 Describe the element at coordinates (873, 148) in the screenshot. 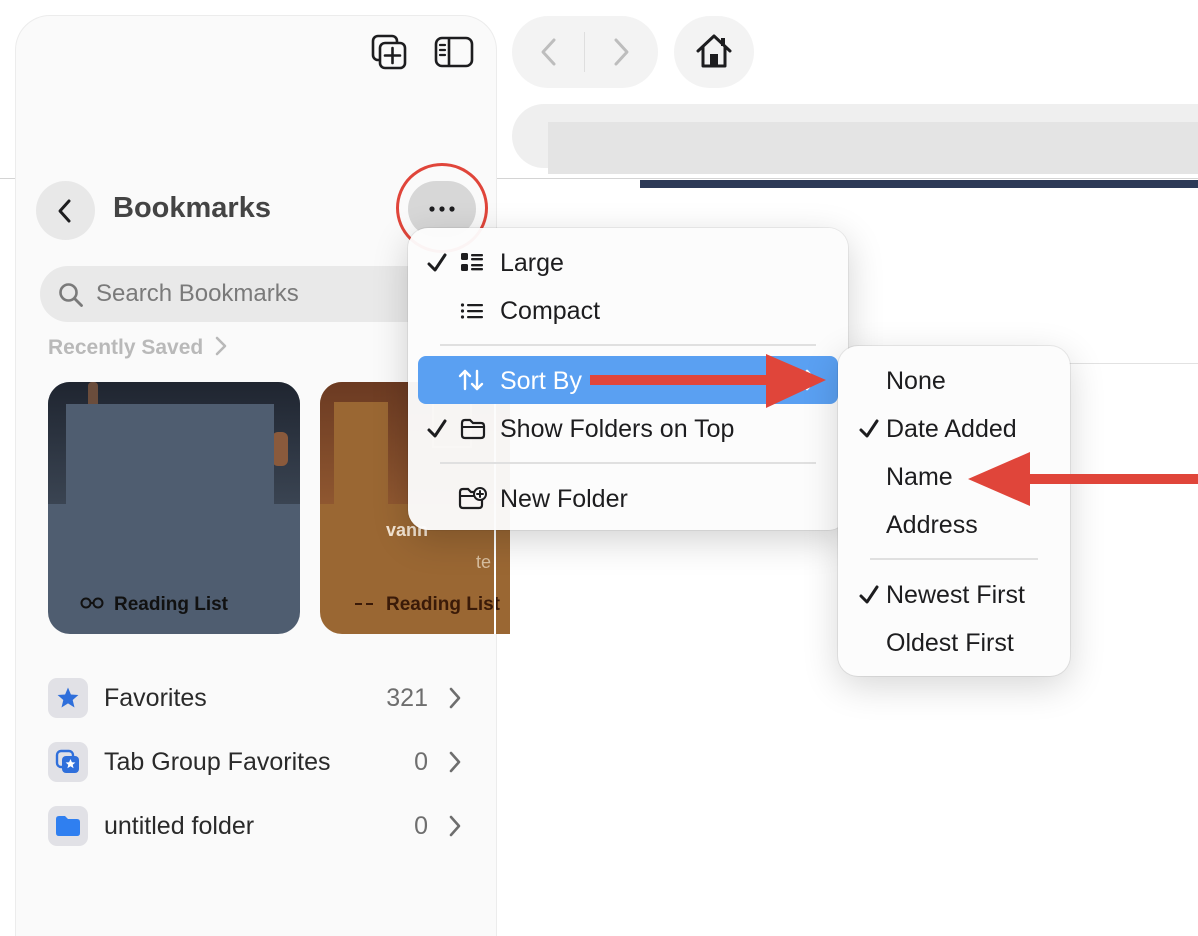

I see `address-bar-redacted` at that location.